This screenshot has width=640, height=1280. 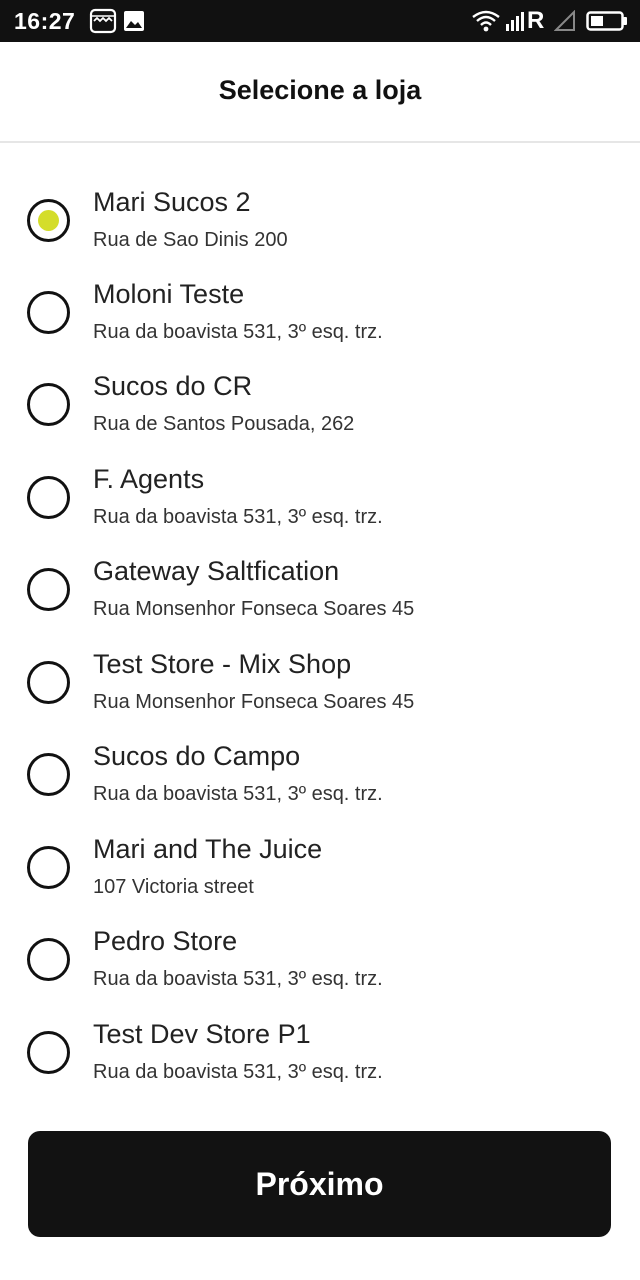 What do you see at coordinates (173, 887) in the screenshot?
I see `store-address: 107 Victoria street` at bounding box center [173, 887].